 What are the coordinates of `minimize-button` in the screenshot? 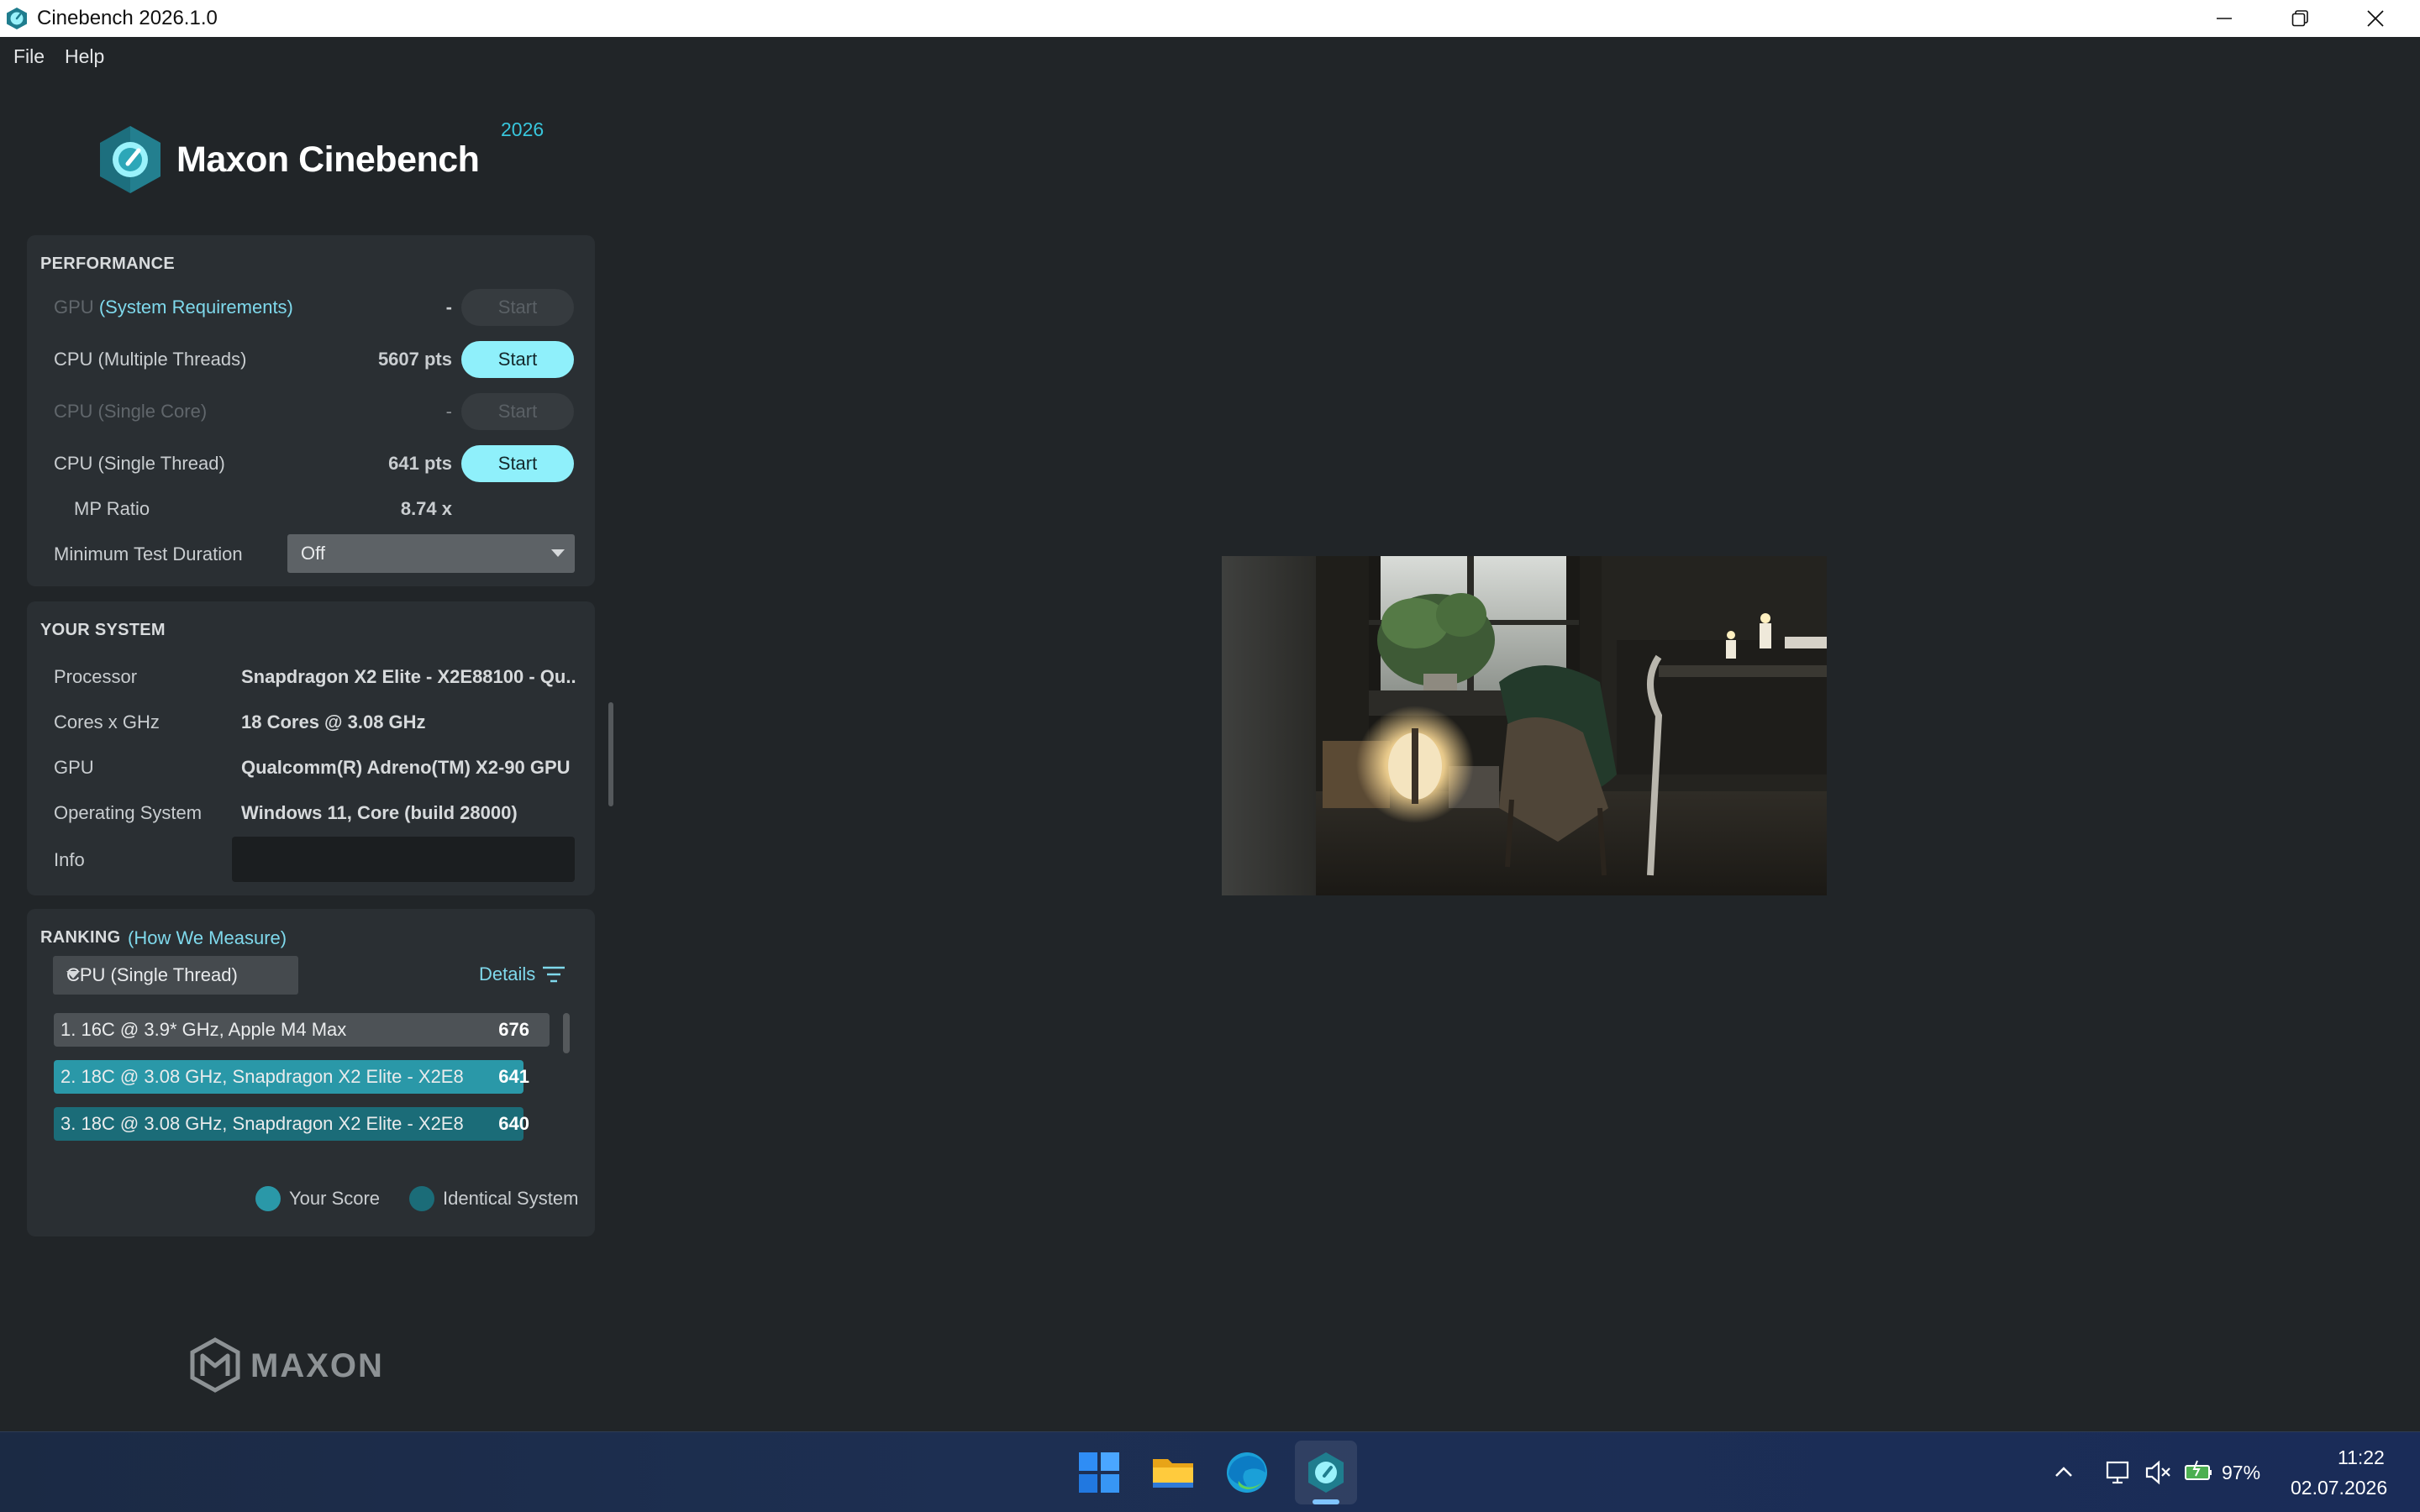 It's located at (2224, 18).